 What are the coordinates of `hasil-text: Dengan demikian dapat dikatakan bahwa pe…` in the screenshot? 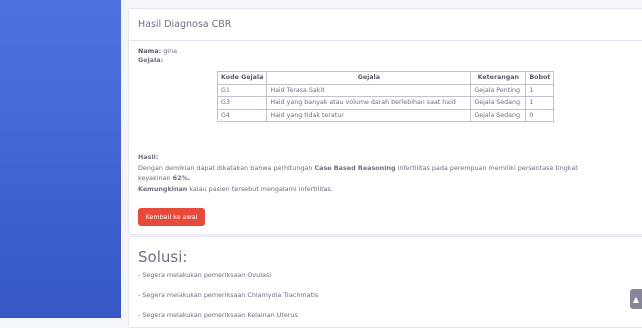 It's located at (226, 168).